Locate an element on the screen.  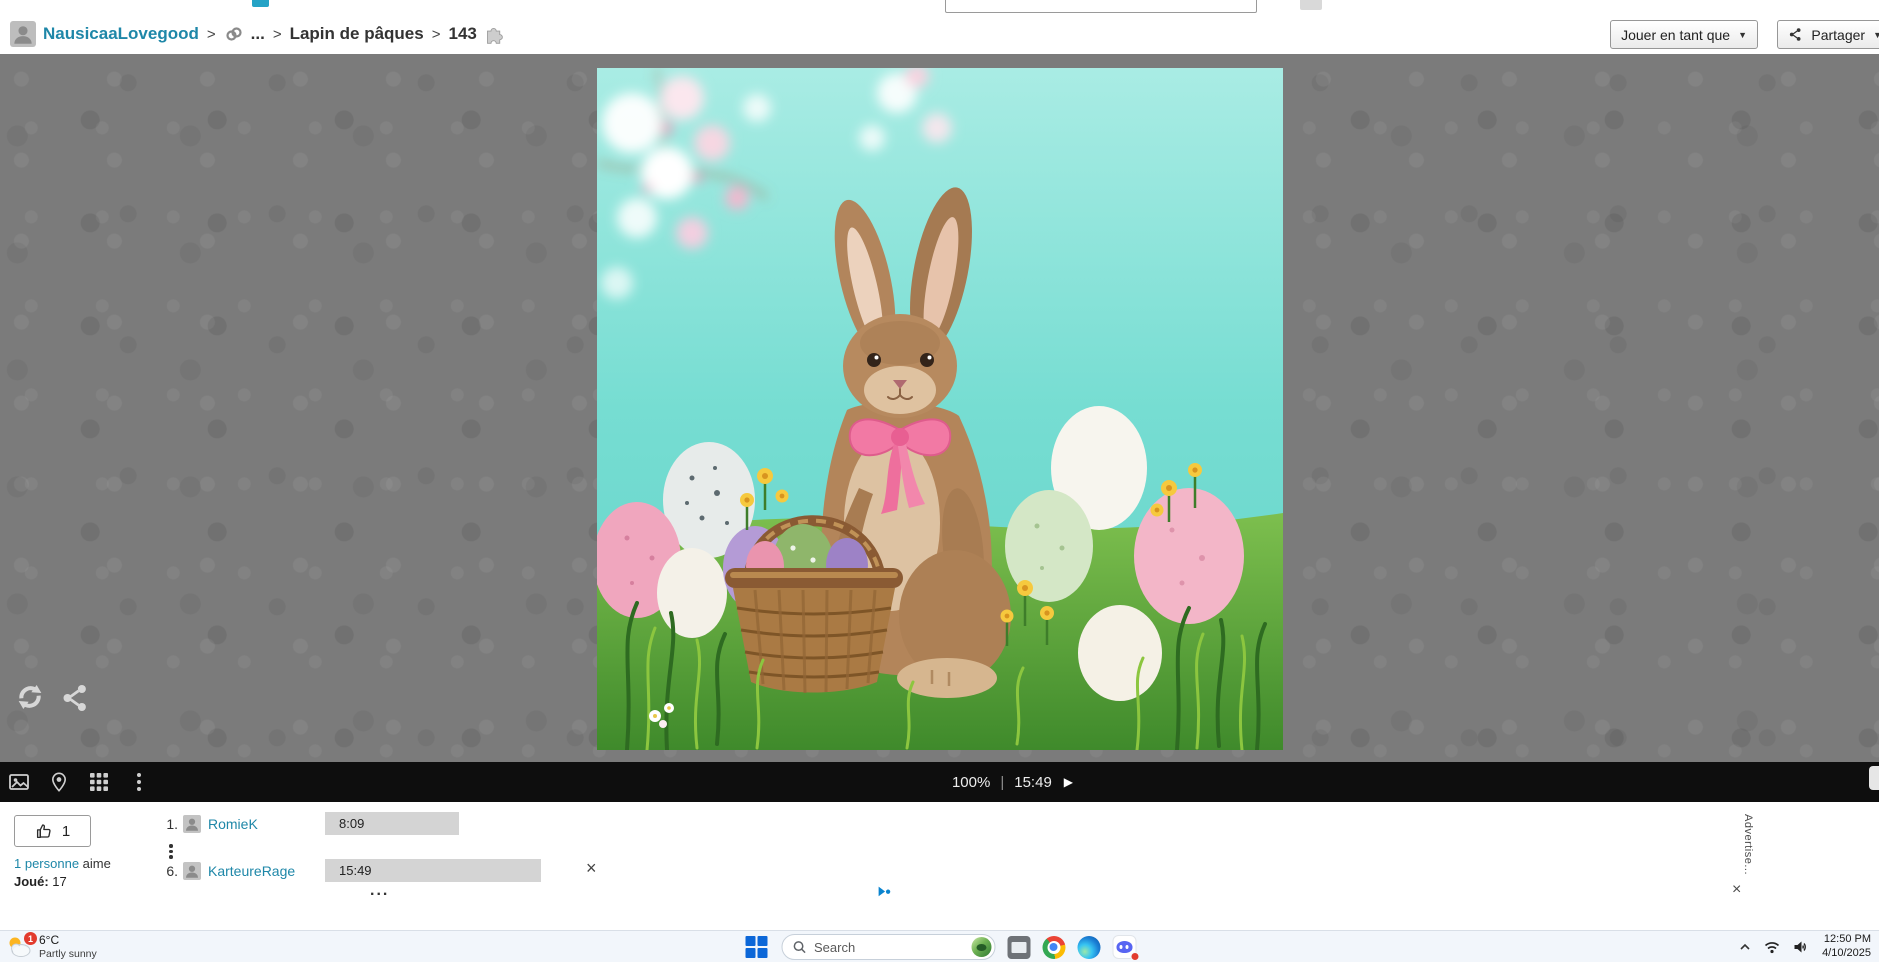
discord-icon is located at coordinates (1125, 948).